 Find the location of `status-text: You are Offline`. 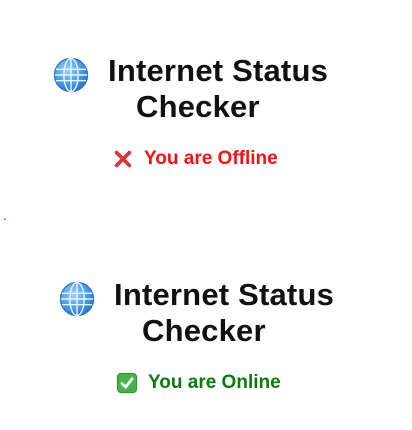

status-text: You are Offline is located at coordinates (211, 158).